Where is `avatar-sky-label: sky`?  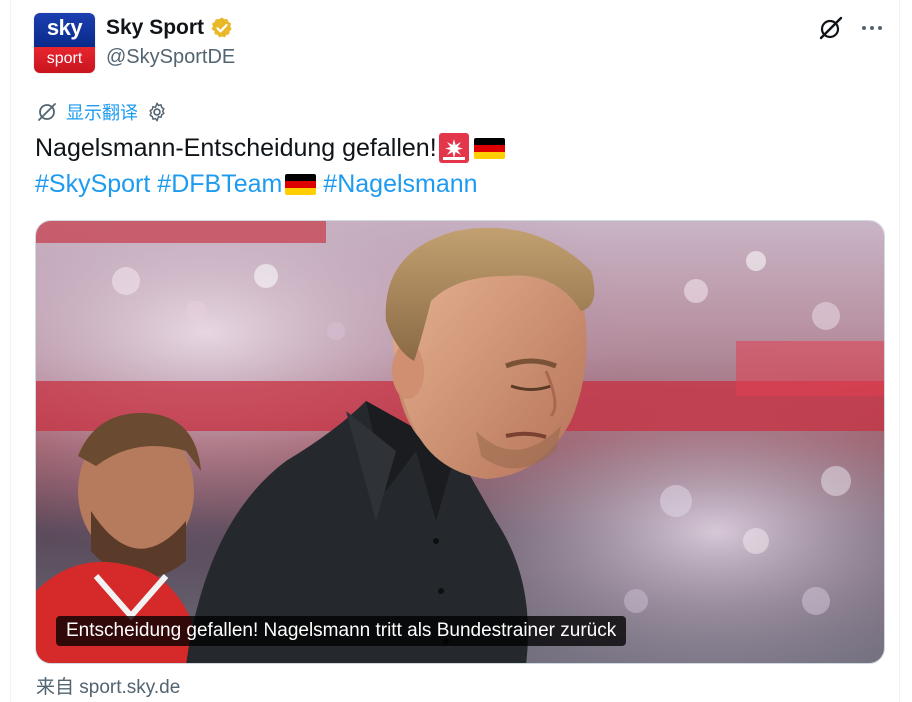
avatar-sky-label: sky is located at coordinates (64, 30).